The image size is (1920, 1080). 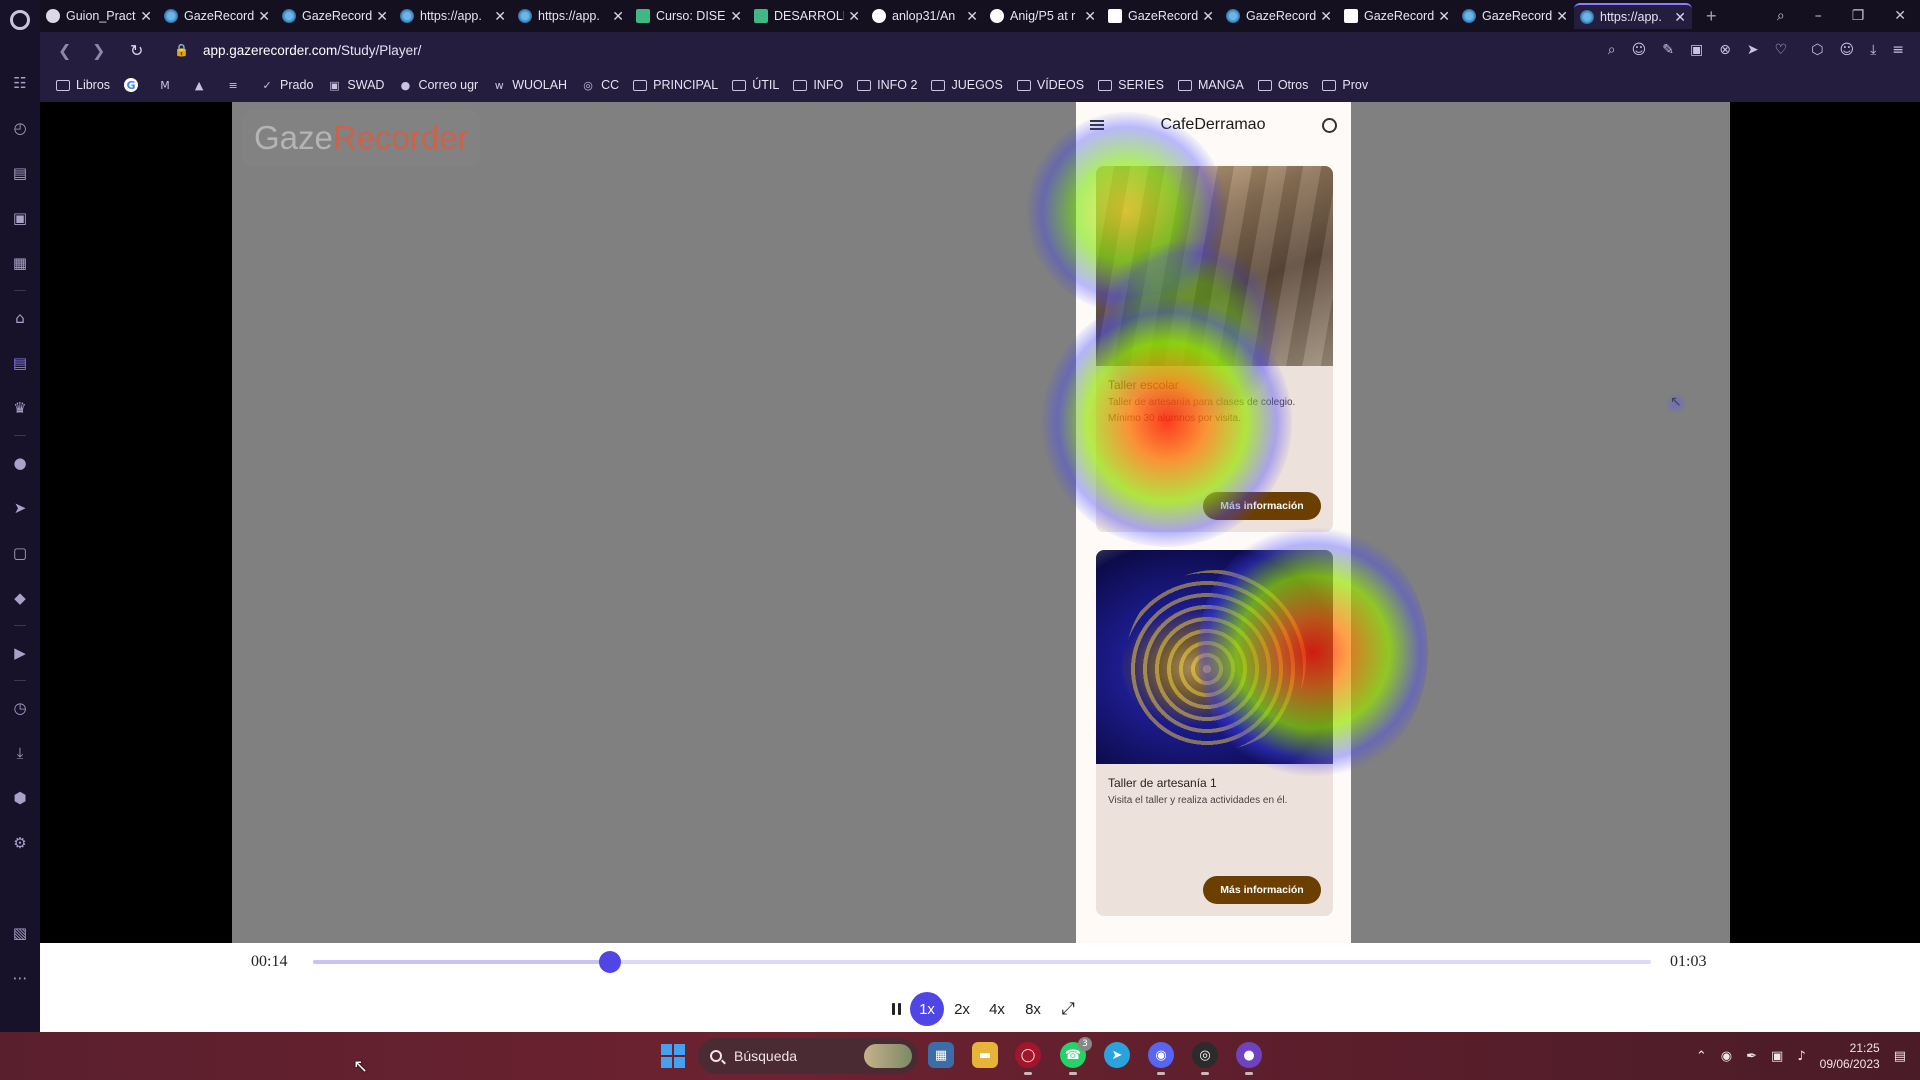 I want to click on opera-logo-icon, so click(x=20, y=20).